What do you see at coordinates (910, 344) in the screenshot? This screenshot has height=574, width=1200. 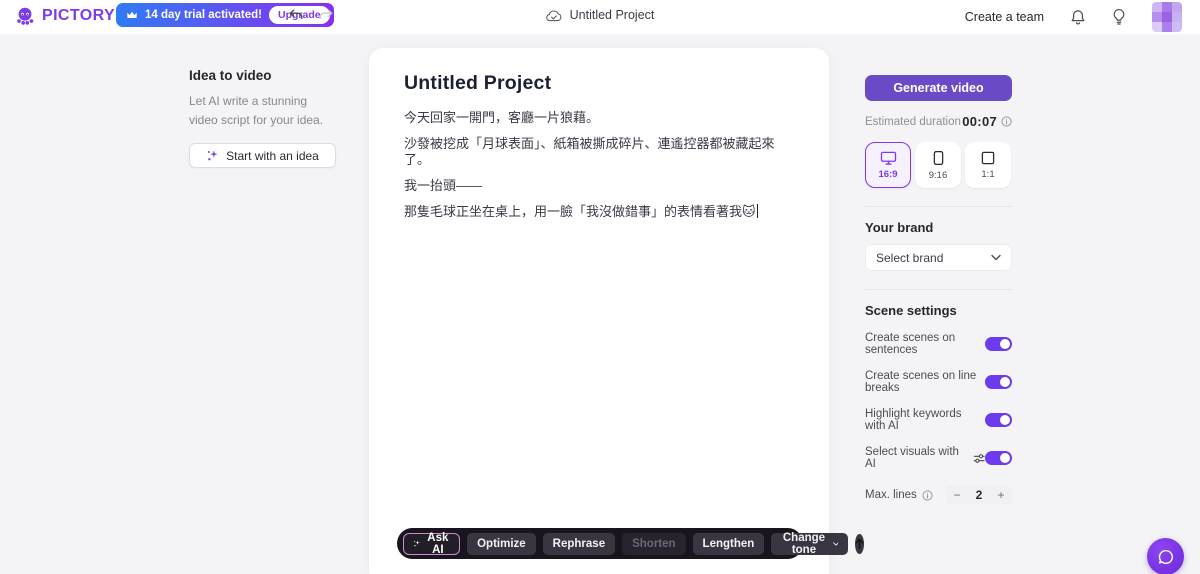 I see `setting-label: Create scenes on sentences` at bounding box center [910, 344].